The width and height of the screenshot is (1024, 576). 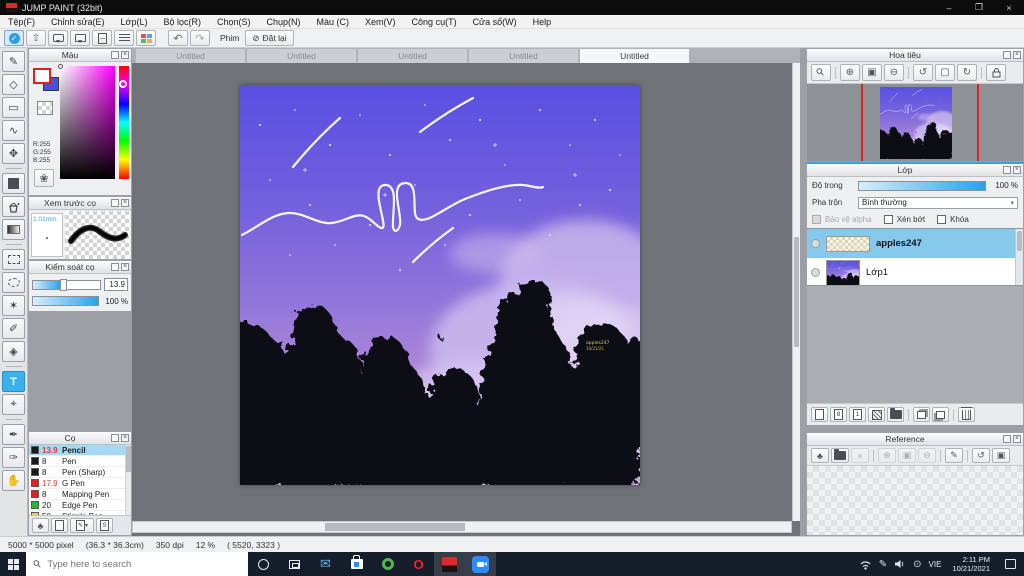 I want to click on duplicate-layer-button, so click(x=921, y=414).